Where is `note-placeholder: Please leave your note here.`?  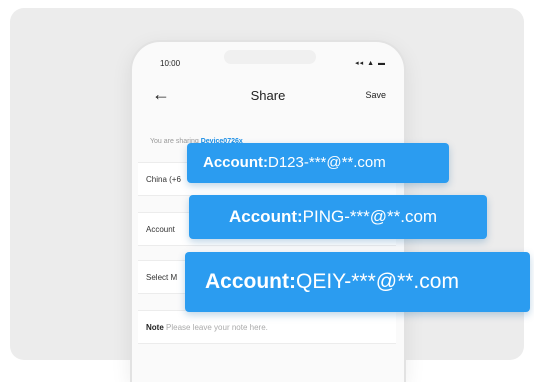 note-placeholder: Please leave your note here. is located at coordinates (217, 327).